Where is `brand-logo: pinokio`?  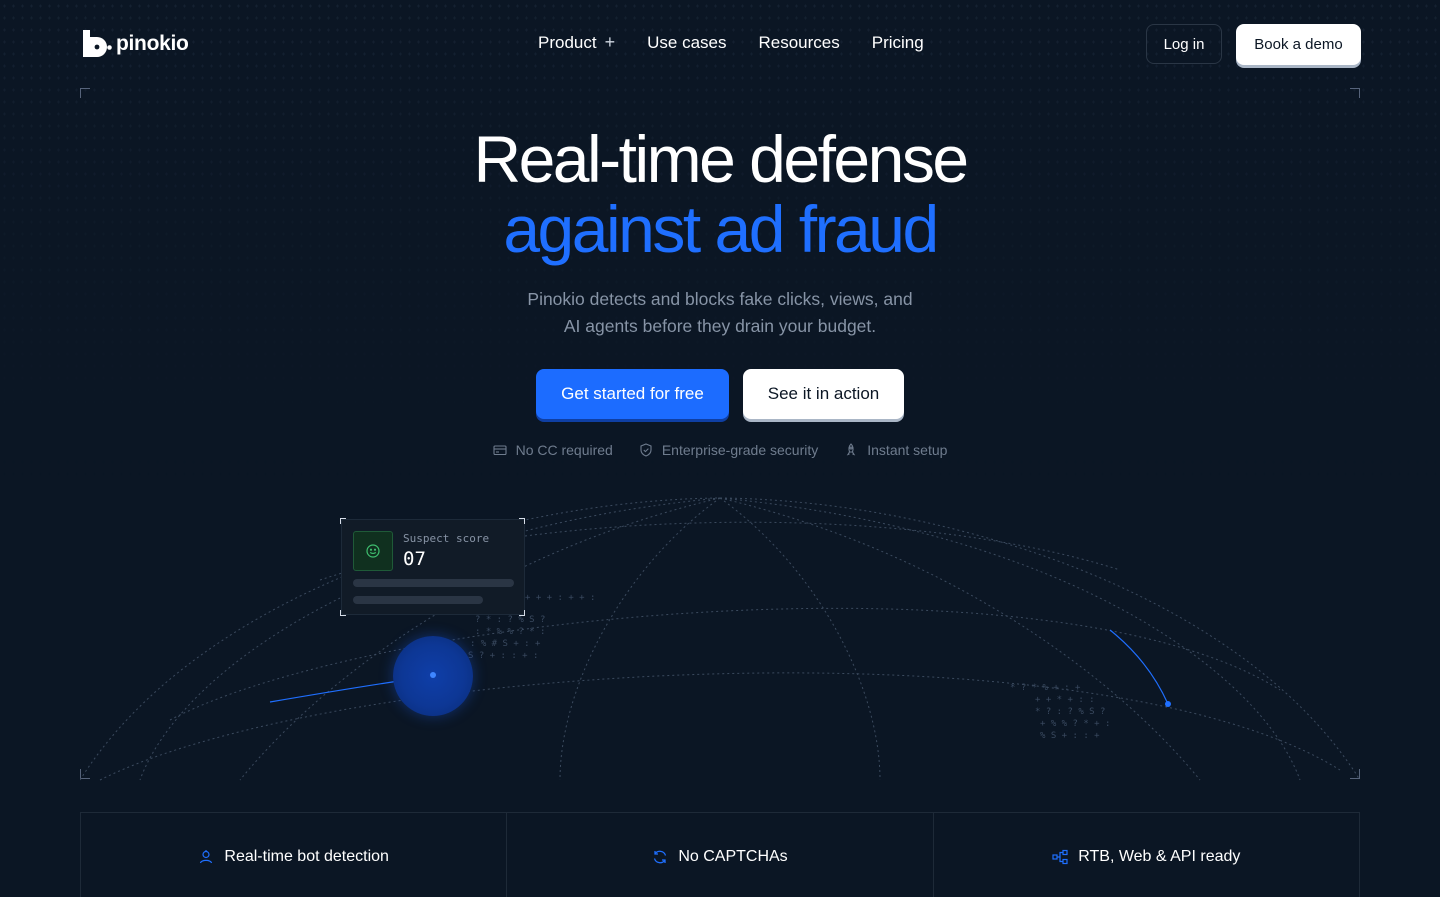
brand-logo: pinokio is located at coordinates (134, 44).